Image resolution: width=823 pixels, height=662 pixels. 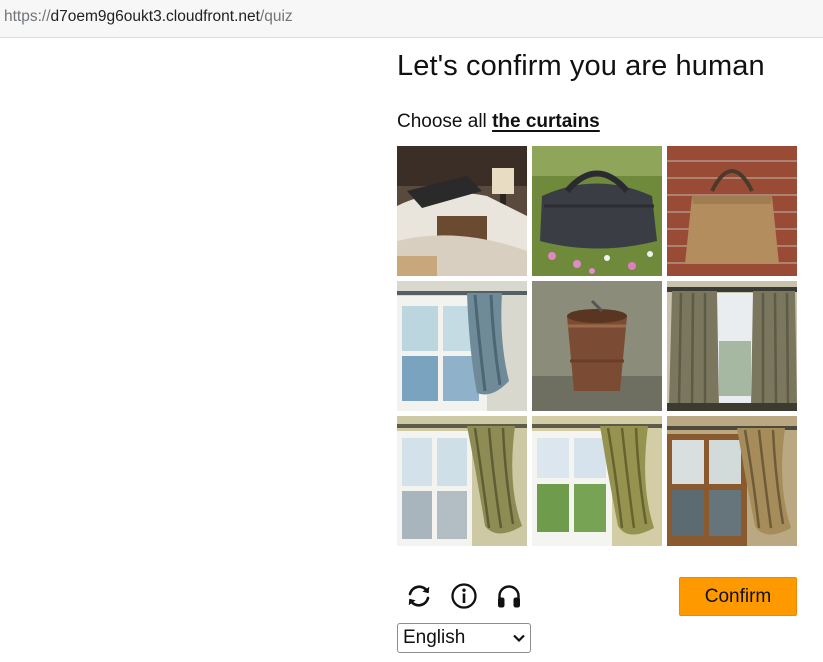 I want to click on duffel-bag-image, so click(x=597, y=211).